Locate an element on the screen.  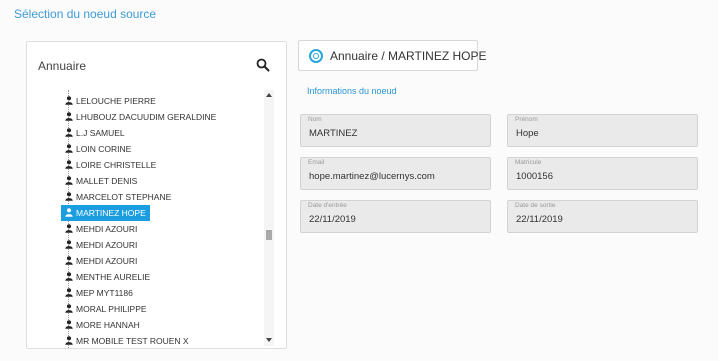
tree-item-label: L.J SAMUEL is located at coordinates (100, 133).